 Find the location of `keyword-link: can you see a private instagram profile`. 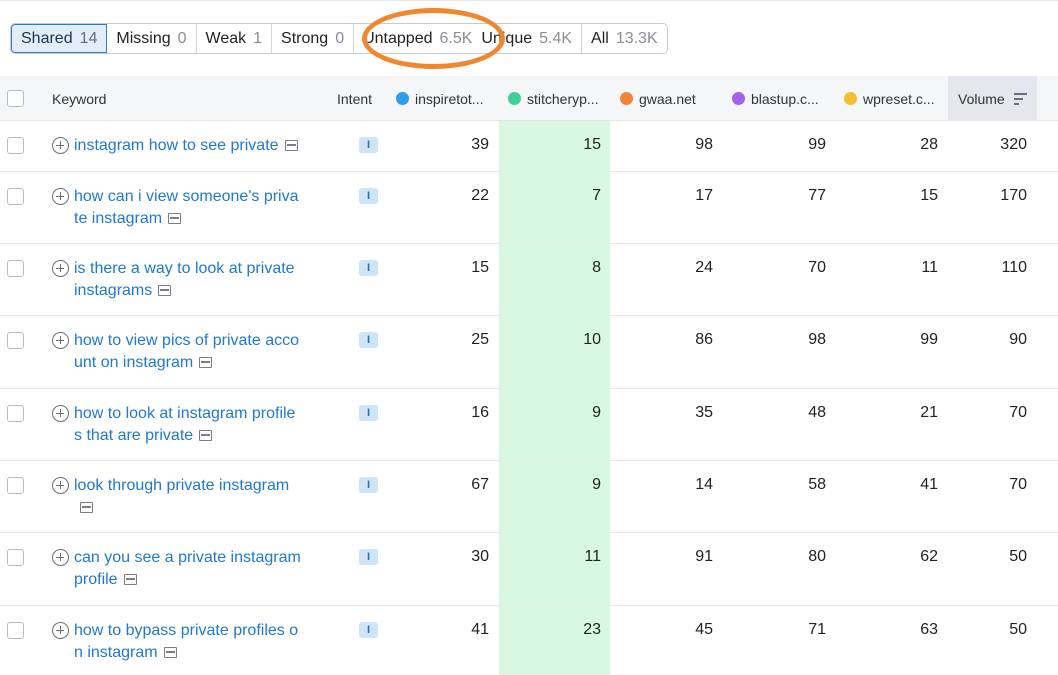

keyword-link: can you see a private instagram profile is located at coordinates (188, 569).